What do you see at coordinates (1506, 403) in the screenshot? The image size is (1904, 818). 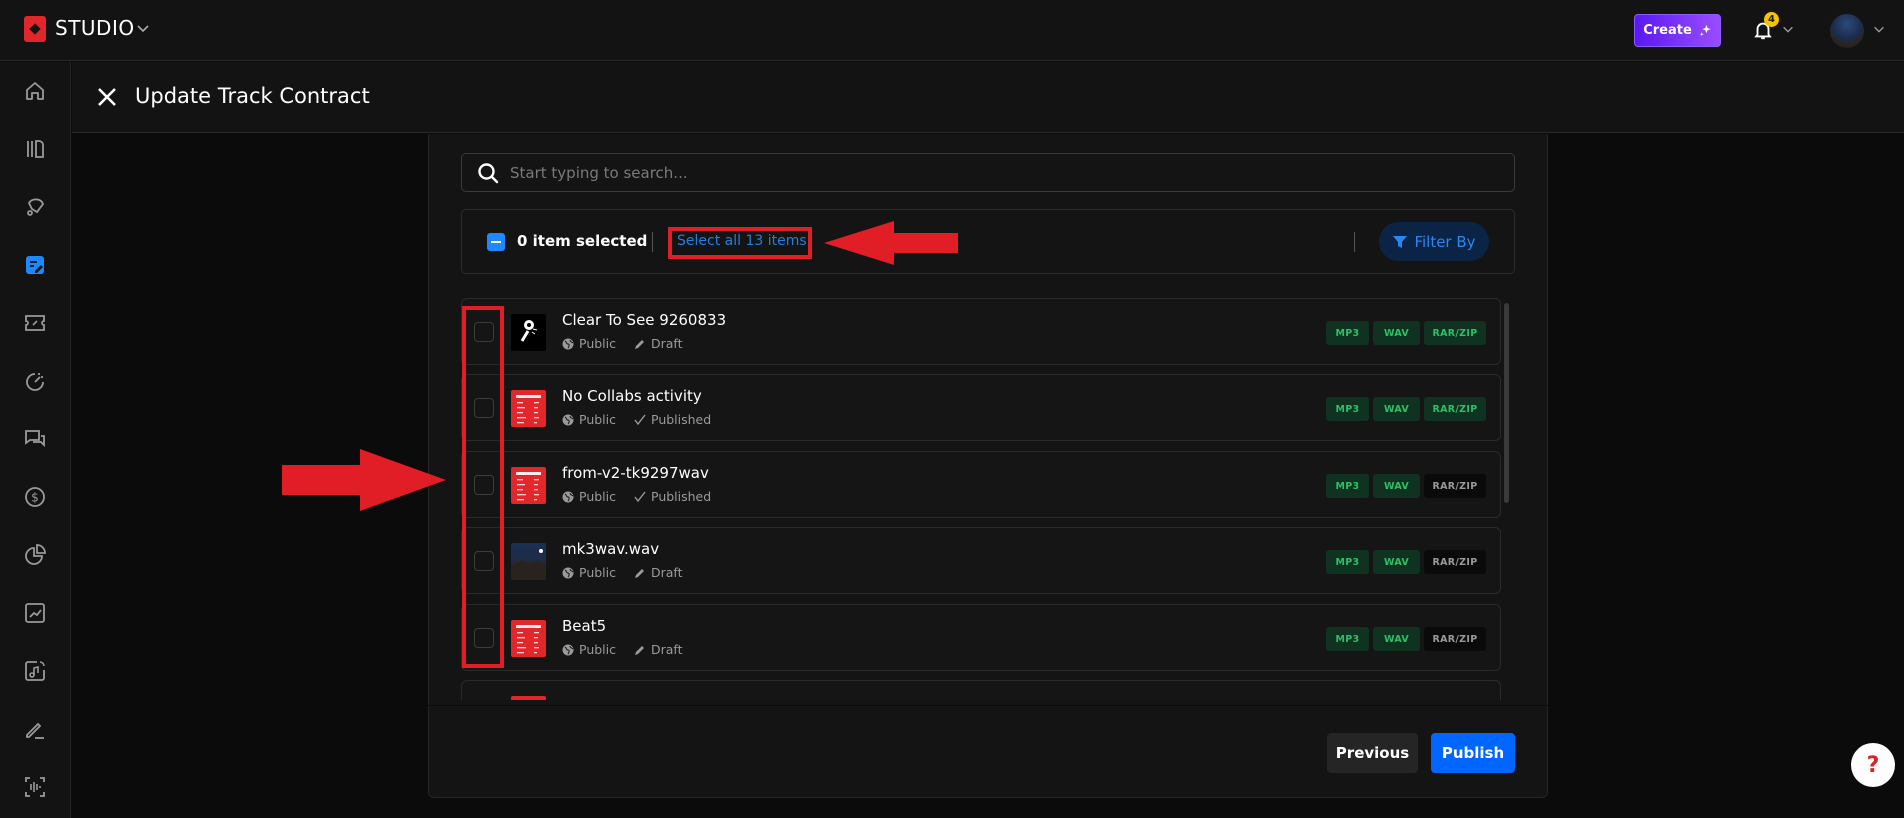 I see `list-scrollbar` at bounding box center [1506, 403].